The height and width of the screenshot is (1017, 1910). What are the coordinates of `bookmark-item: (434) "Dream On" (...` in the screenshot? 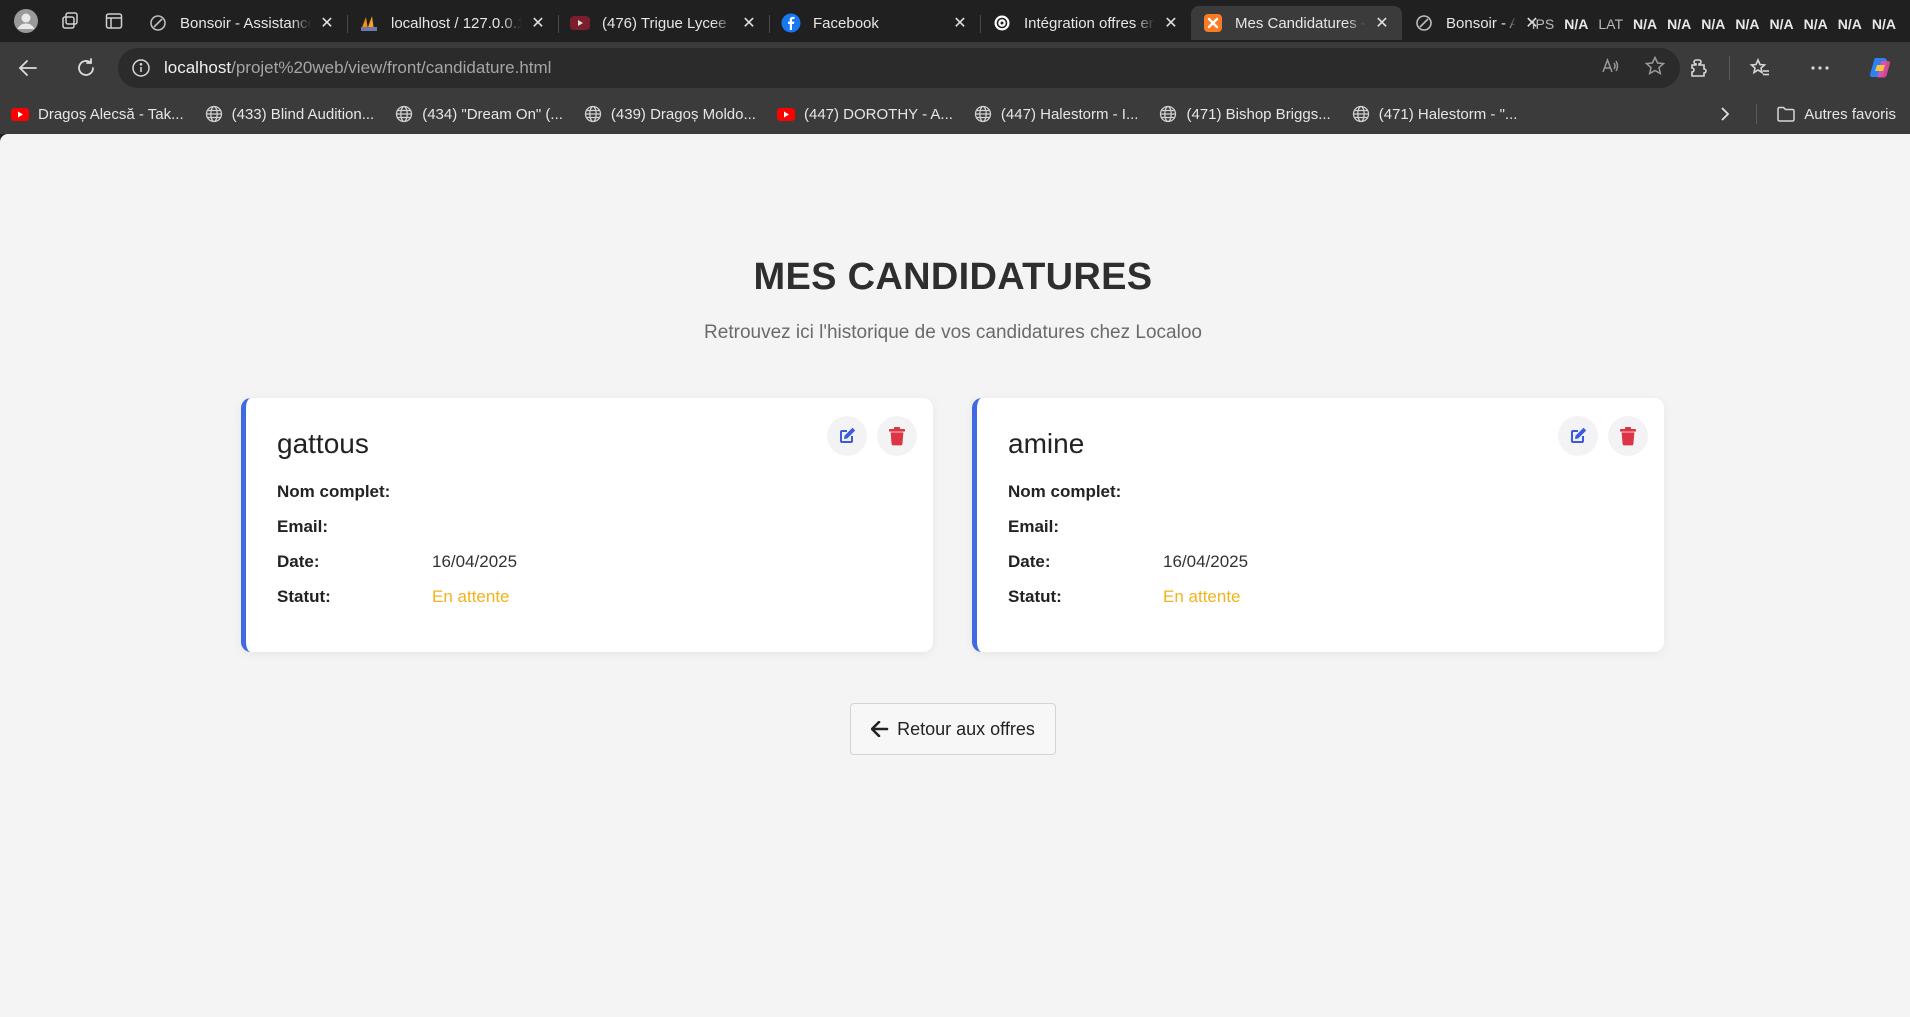 It's located at (482, 114).